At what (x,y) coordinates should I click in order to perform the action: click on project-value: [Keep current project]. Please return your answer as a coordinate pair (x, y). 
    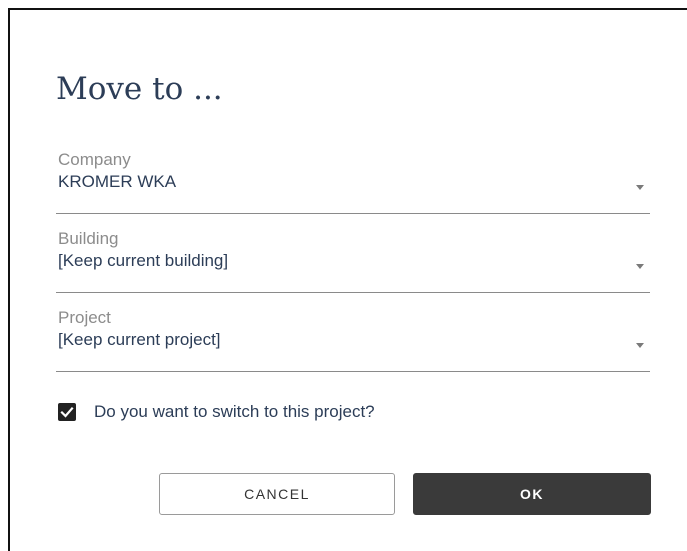
    Looking at the image, I should click on (139, 339).